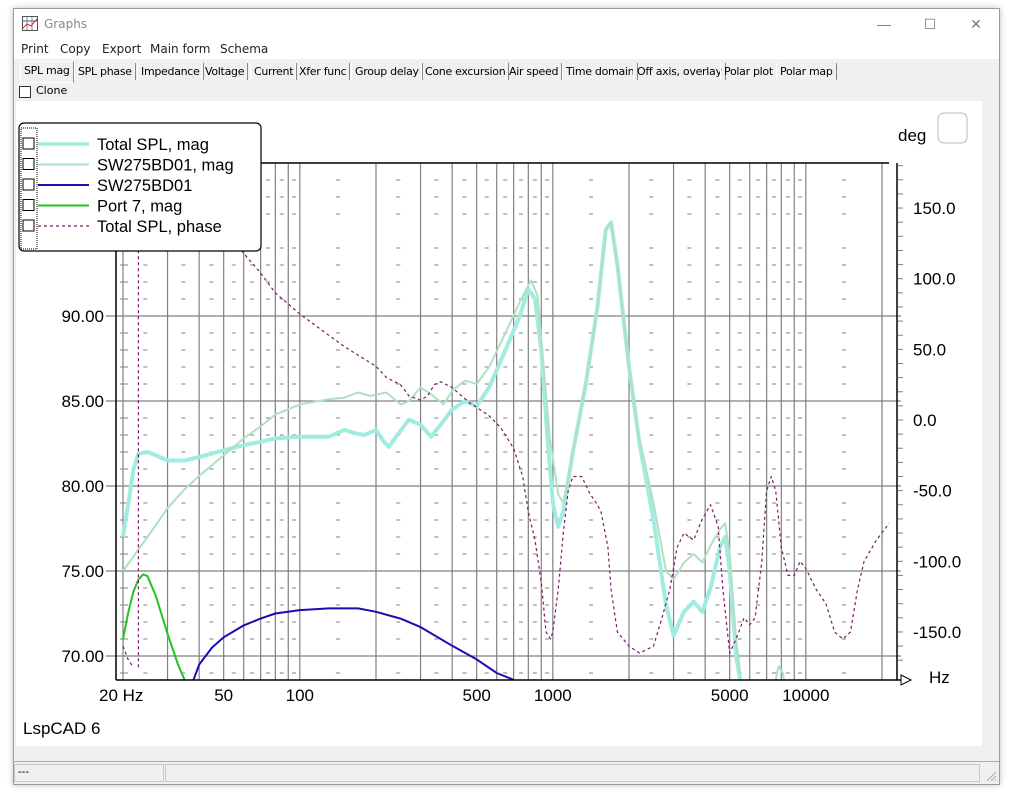 Image resolution: width=1023 pixels, height=800 pixels. What do you see at coordinates (300, 695) in the screenshot?
I see `x-tick-label: 100` at bounding box center [300, 695].